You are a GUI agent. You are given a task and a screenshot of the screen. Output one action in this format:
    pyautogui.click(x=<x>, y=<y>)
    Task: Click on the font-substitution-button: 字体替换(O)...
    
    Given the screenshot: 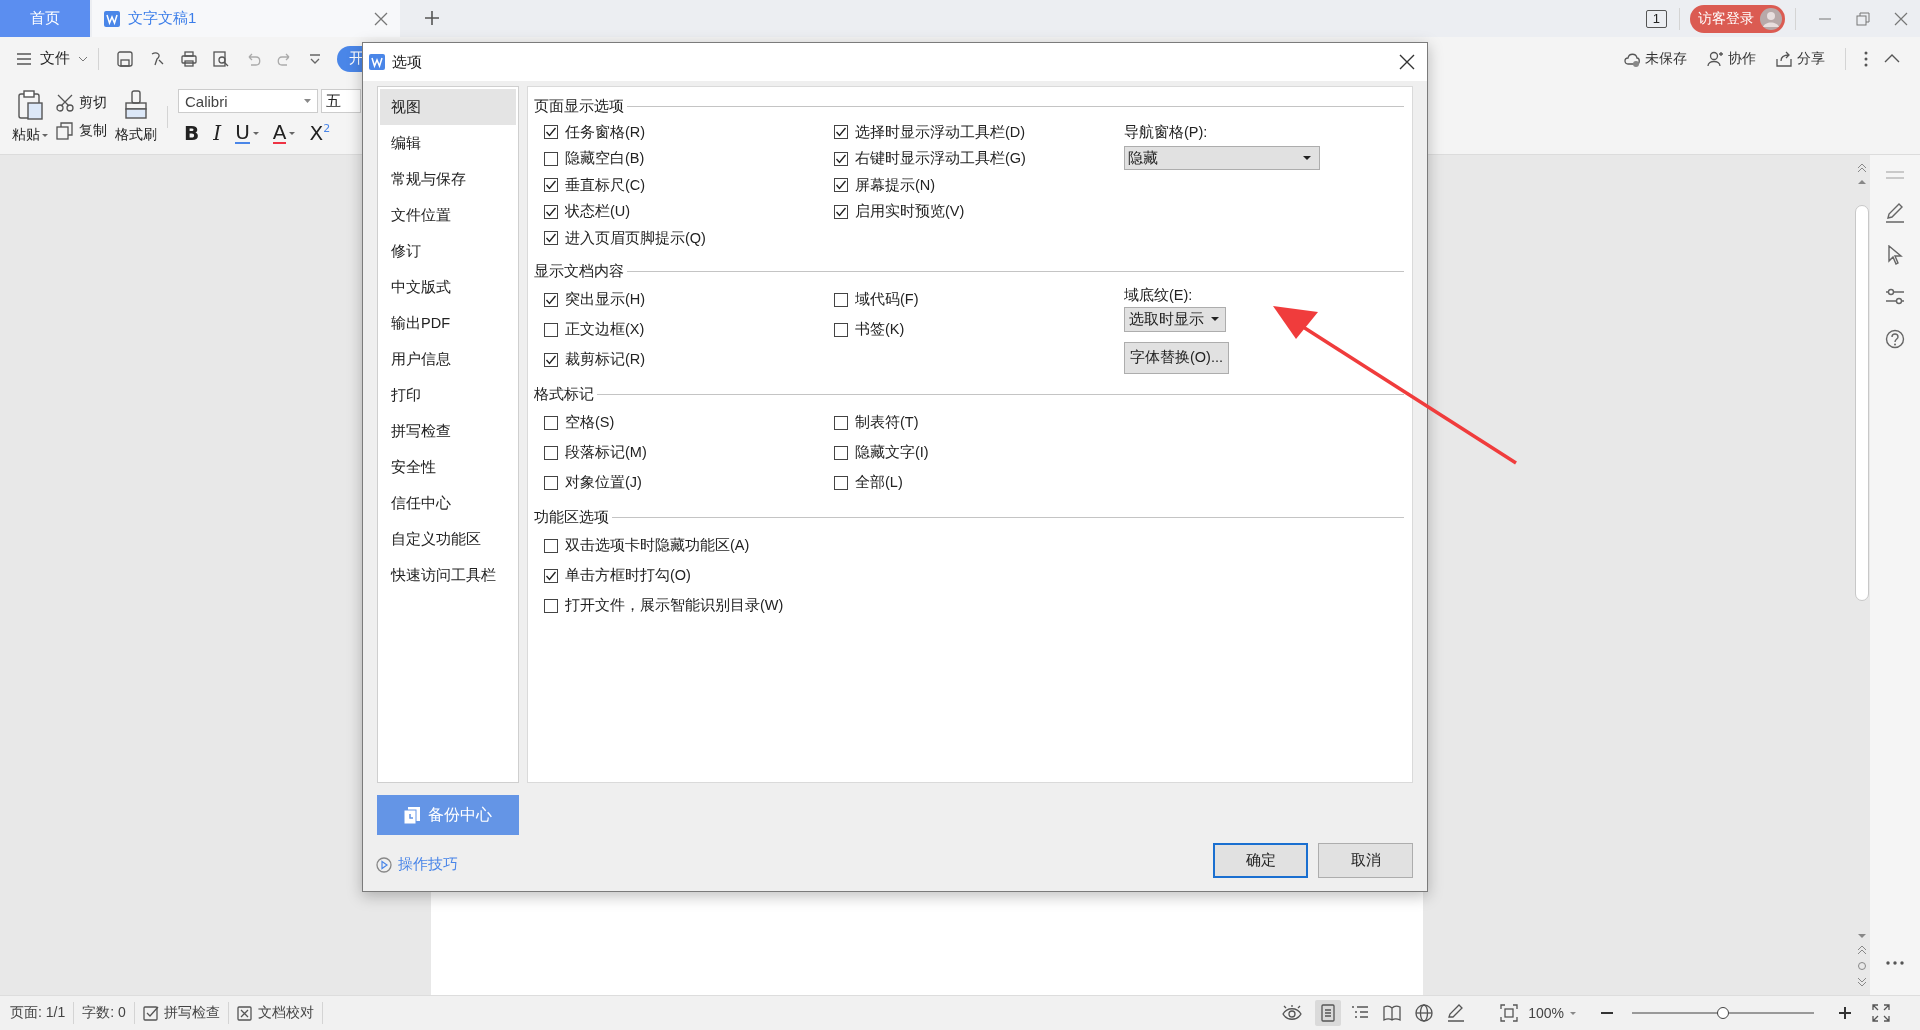 What is the action you would take?
    pyautogui.click(x=1177, y=357)
    